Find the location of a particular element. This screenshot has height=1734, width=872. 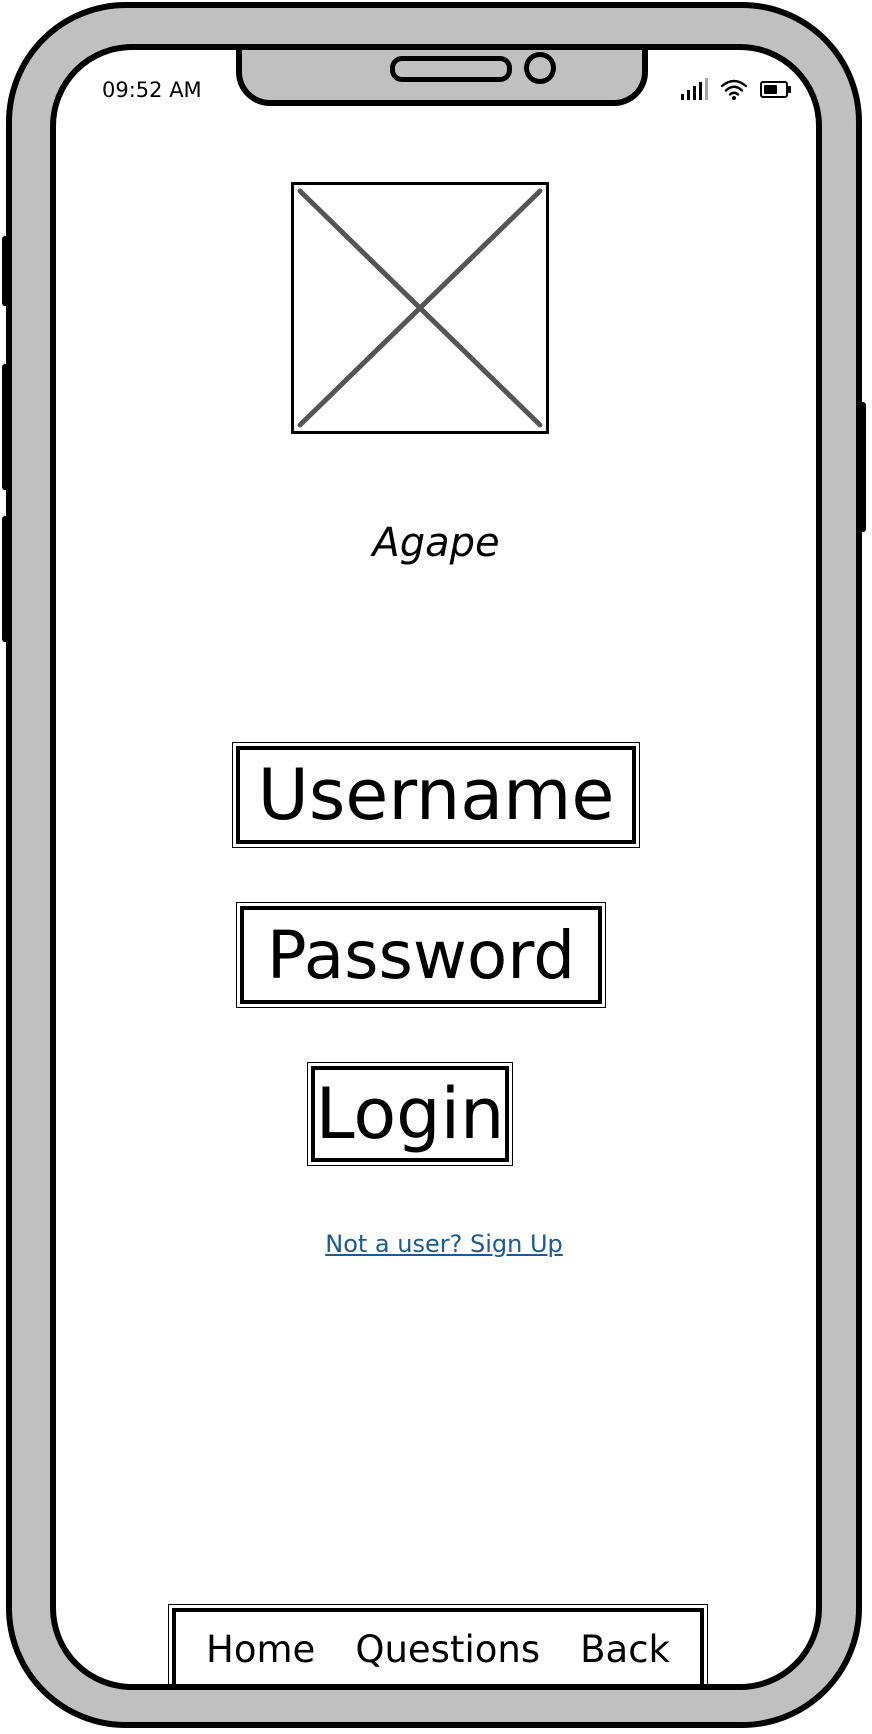

status-time: 09:52 AM is located at coordinates (152, 90).